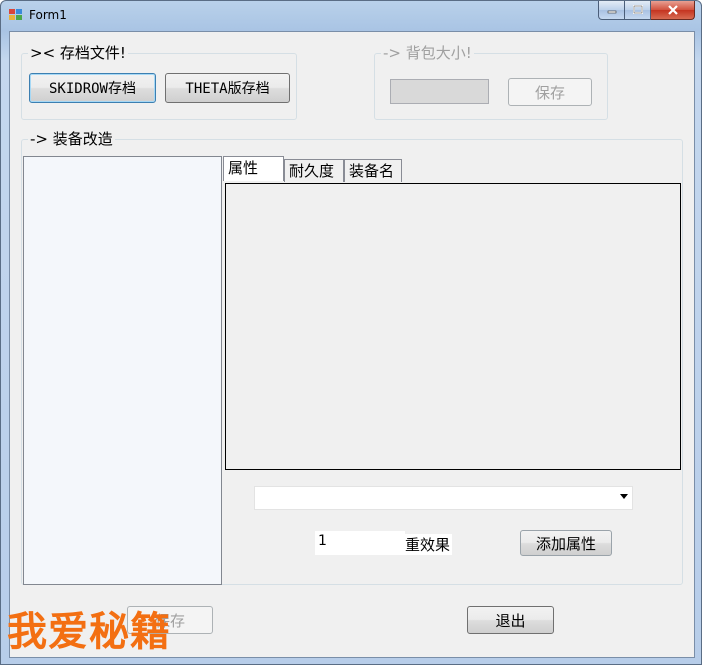  I want to click on window-title: Form1, so click(48, 15).